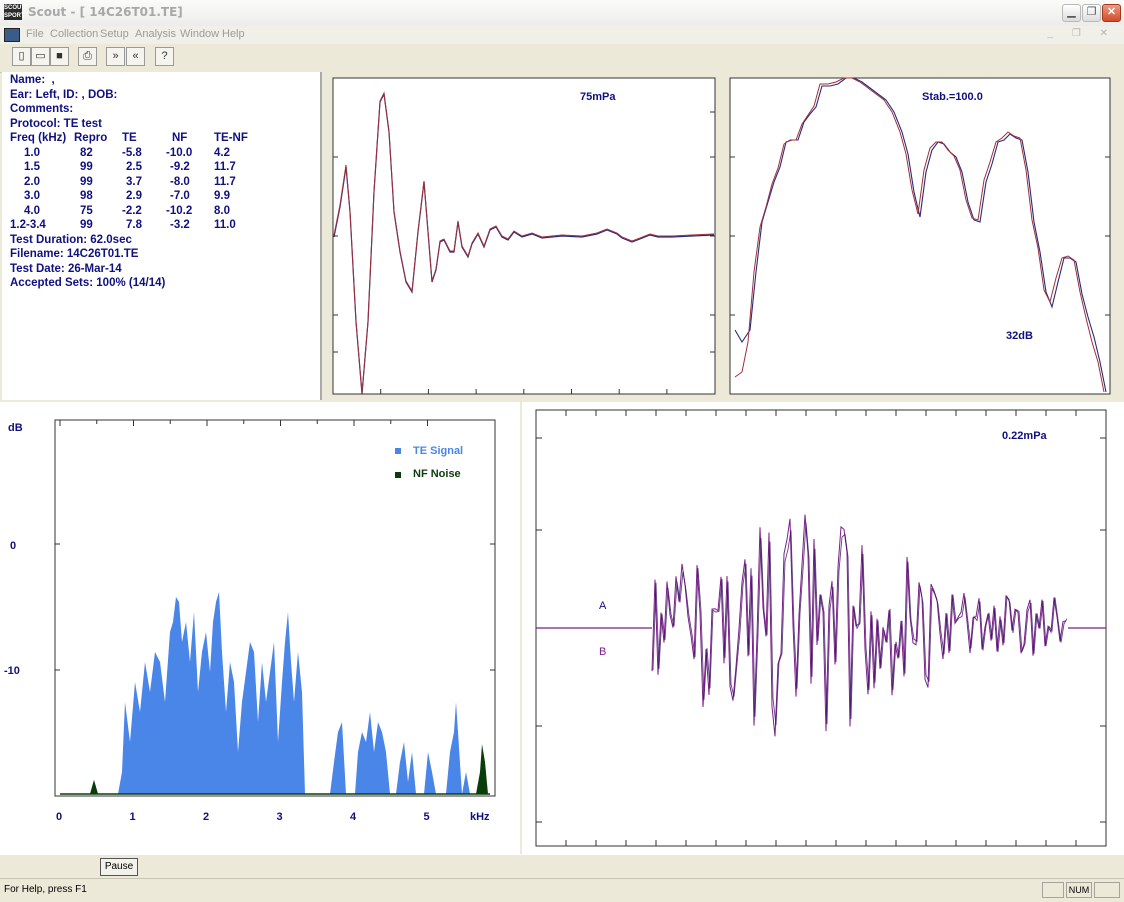 This screenshot has width=1124, height=902. I want to click on stimulus-waveform-plot: 75mPa, so click(524, 236).